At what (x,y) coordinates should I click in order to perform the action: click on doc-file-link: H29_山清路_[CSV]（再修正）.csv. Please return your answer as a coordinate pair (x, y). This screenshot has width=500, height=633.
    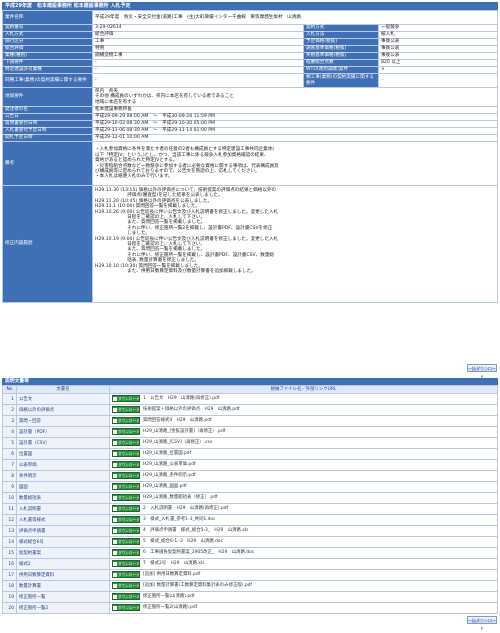
    Looking at the image, I should click on (177, 442).